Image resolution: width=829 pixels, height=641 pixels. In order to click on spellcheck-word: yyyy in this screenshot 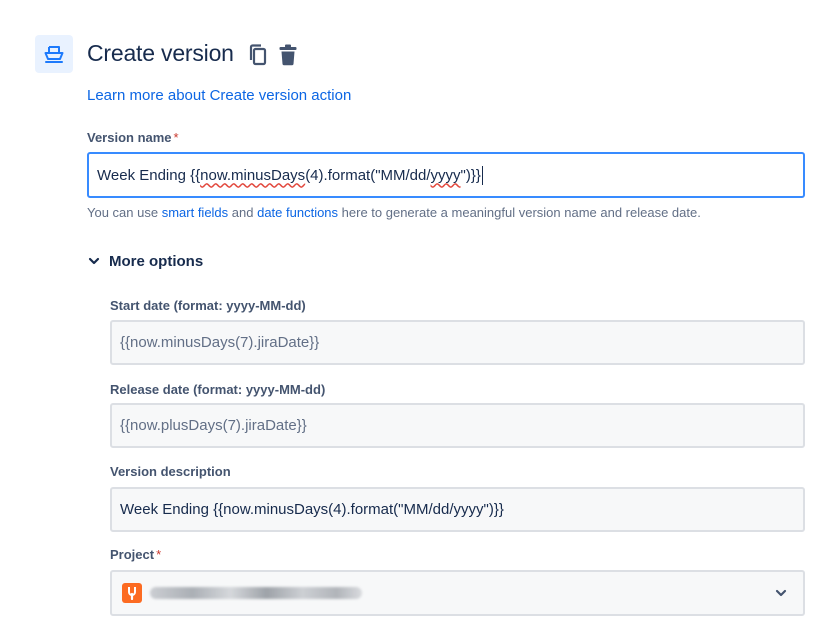, I will do `click(445, 175)`.